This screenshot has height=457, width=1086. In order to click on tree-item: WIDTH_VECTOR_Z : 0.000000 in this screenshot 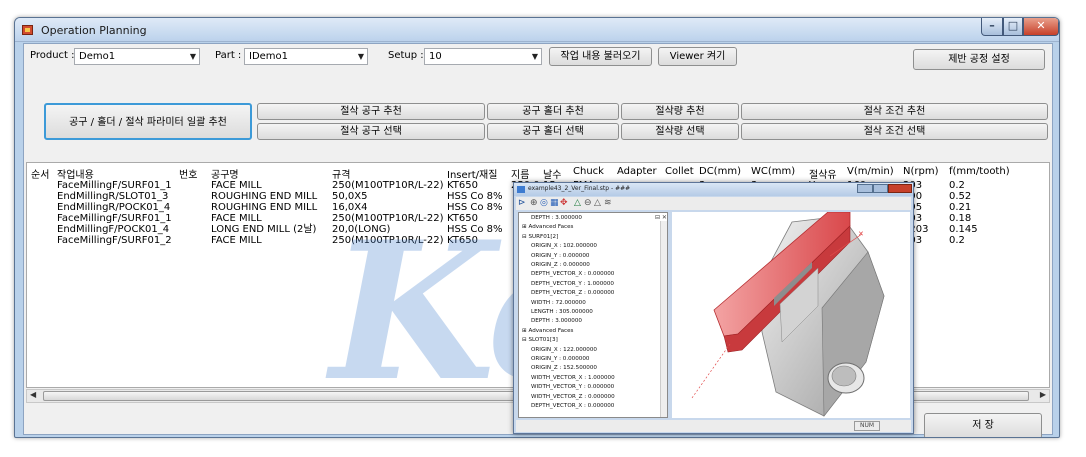, I will do `click(573, 397)`.